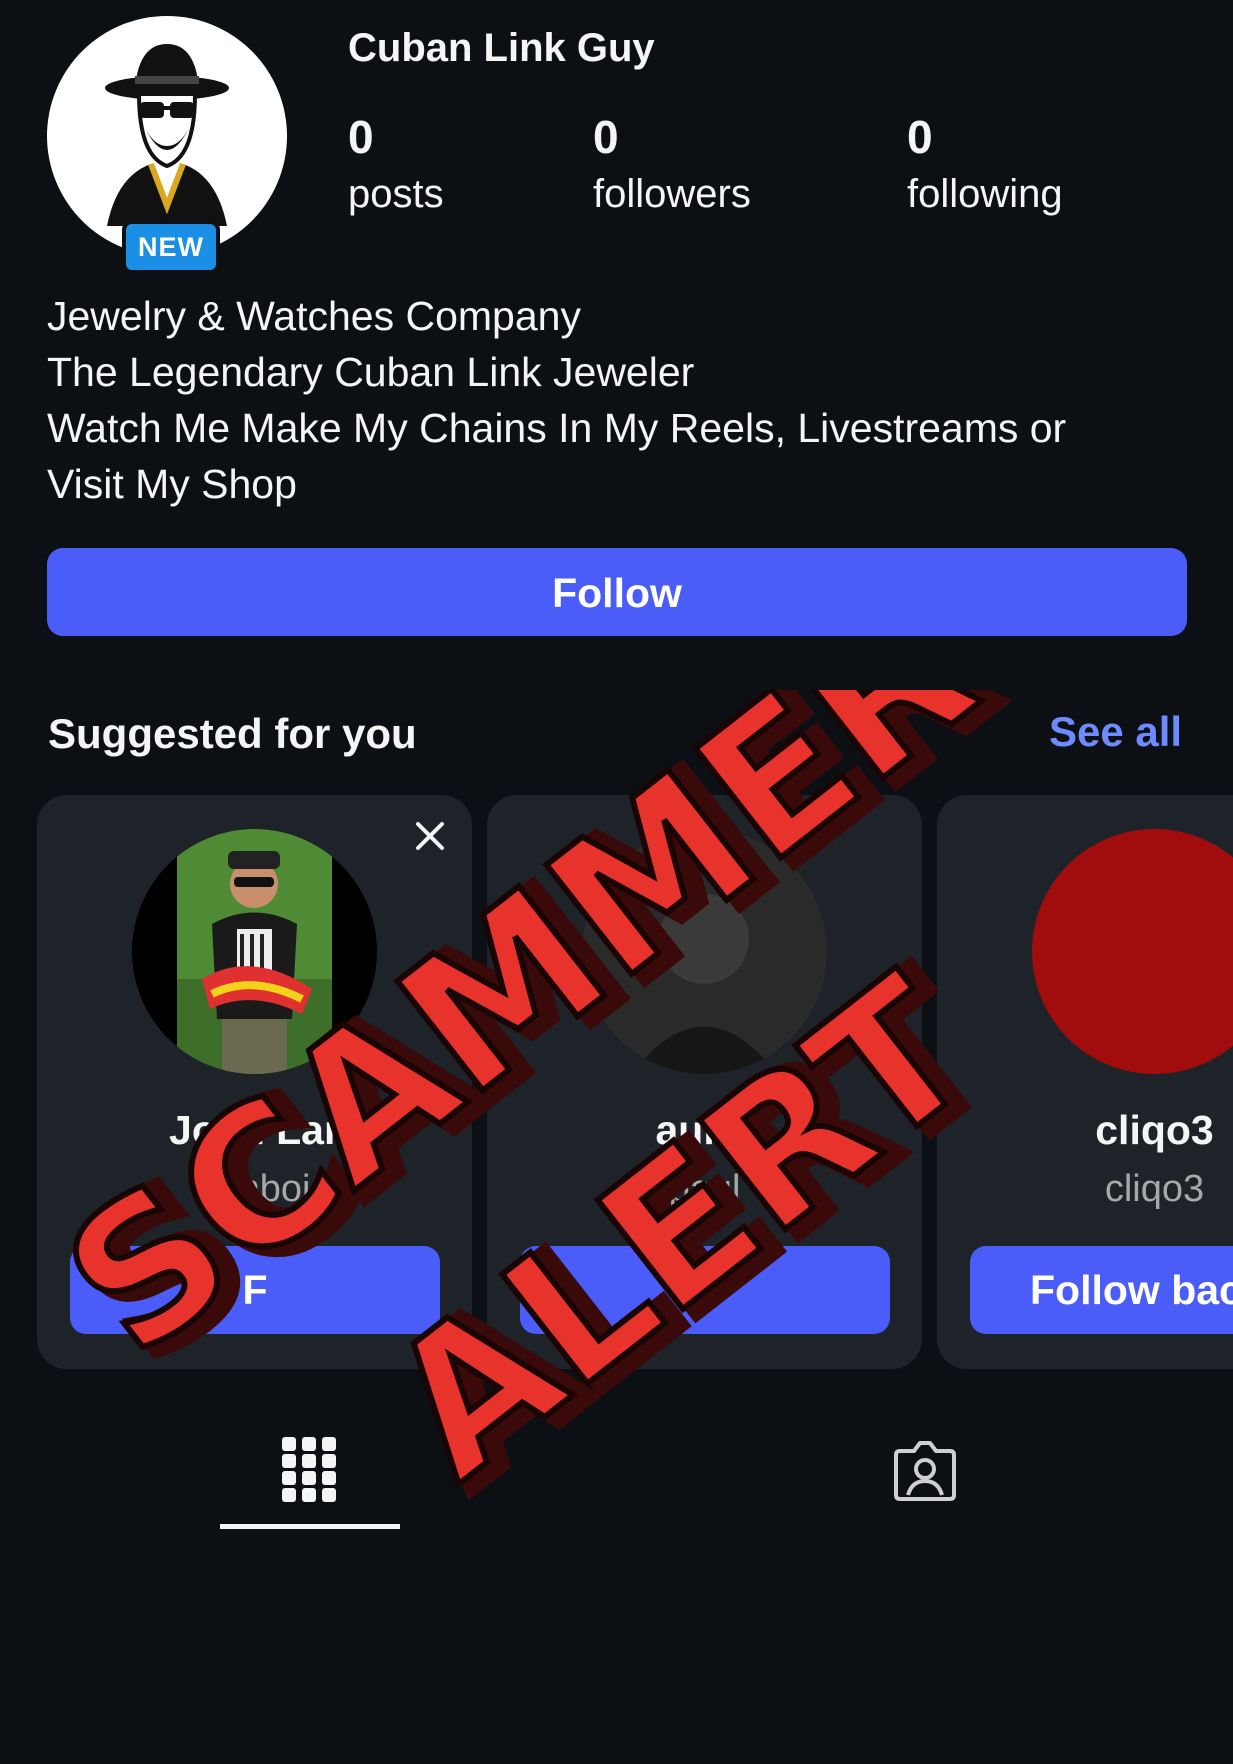  I want to click on active-tab-indicator, so click(310, 1526).